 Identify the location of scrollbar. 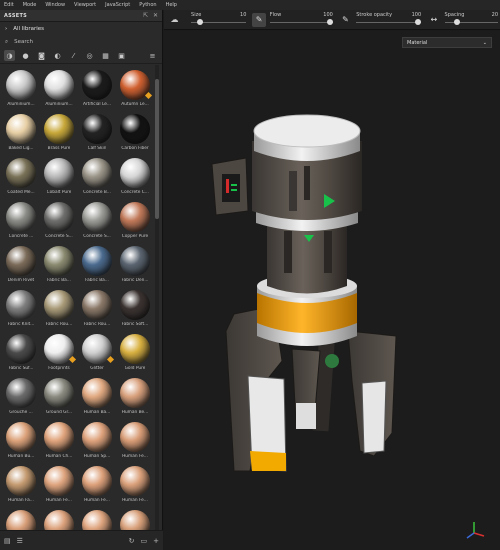
(157, 298).